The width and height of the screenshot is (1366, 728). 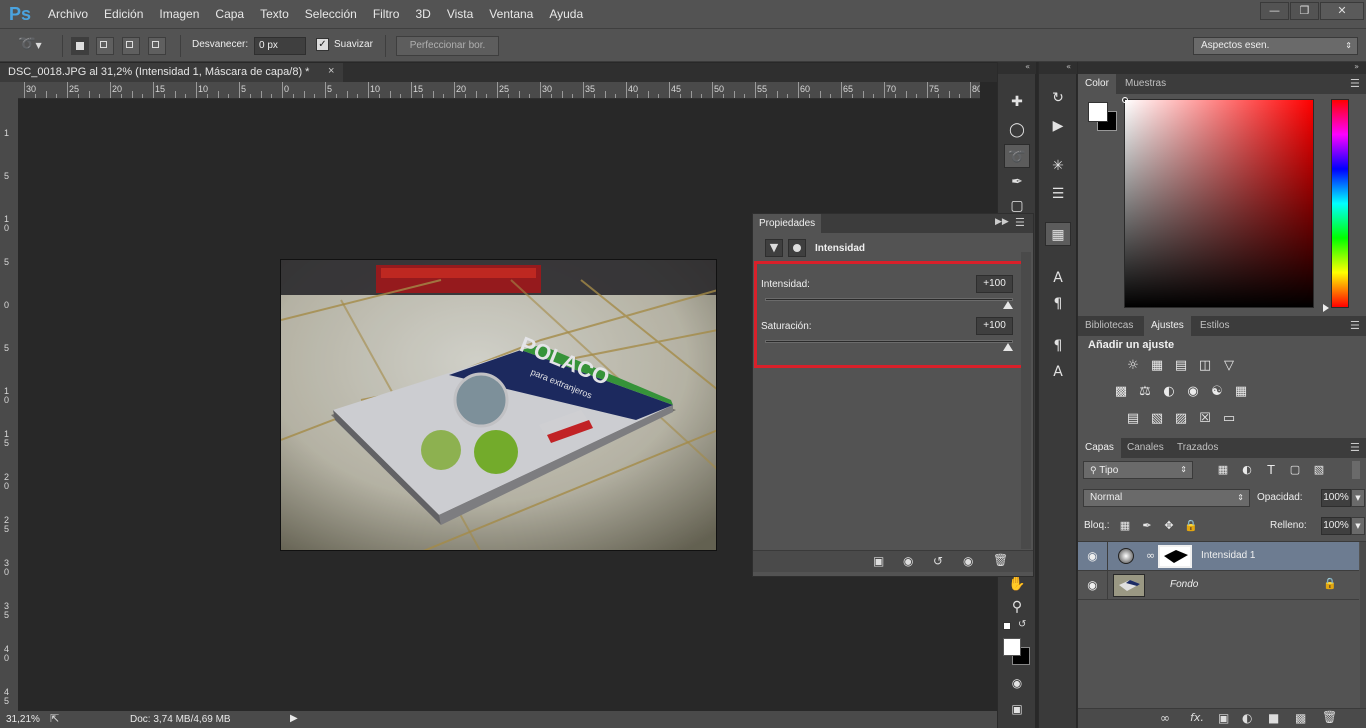 I want to click on tab-color: Color, so click(x=1097, y=84).